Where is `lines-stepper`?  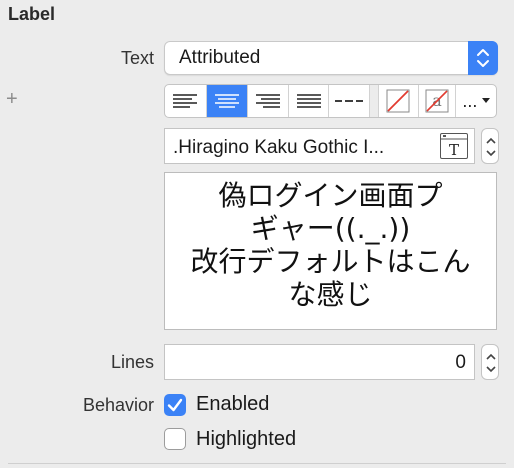 lines-stepper is located at coordinates (490, 362).